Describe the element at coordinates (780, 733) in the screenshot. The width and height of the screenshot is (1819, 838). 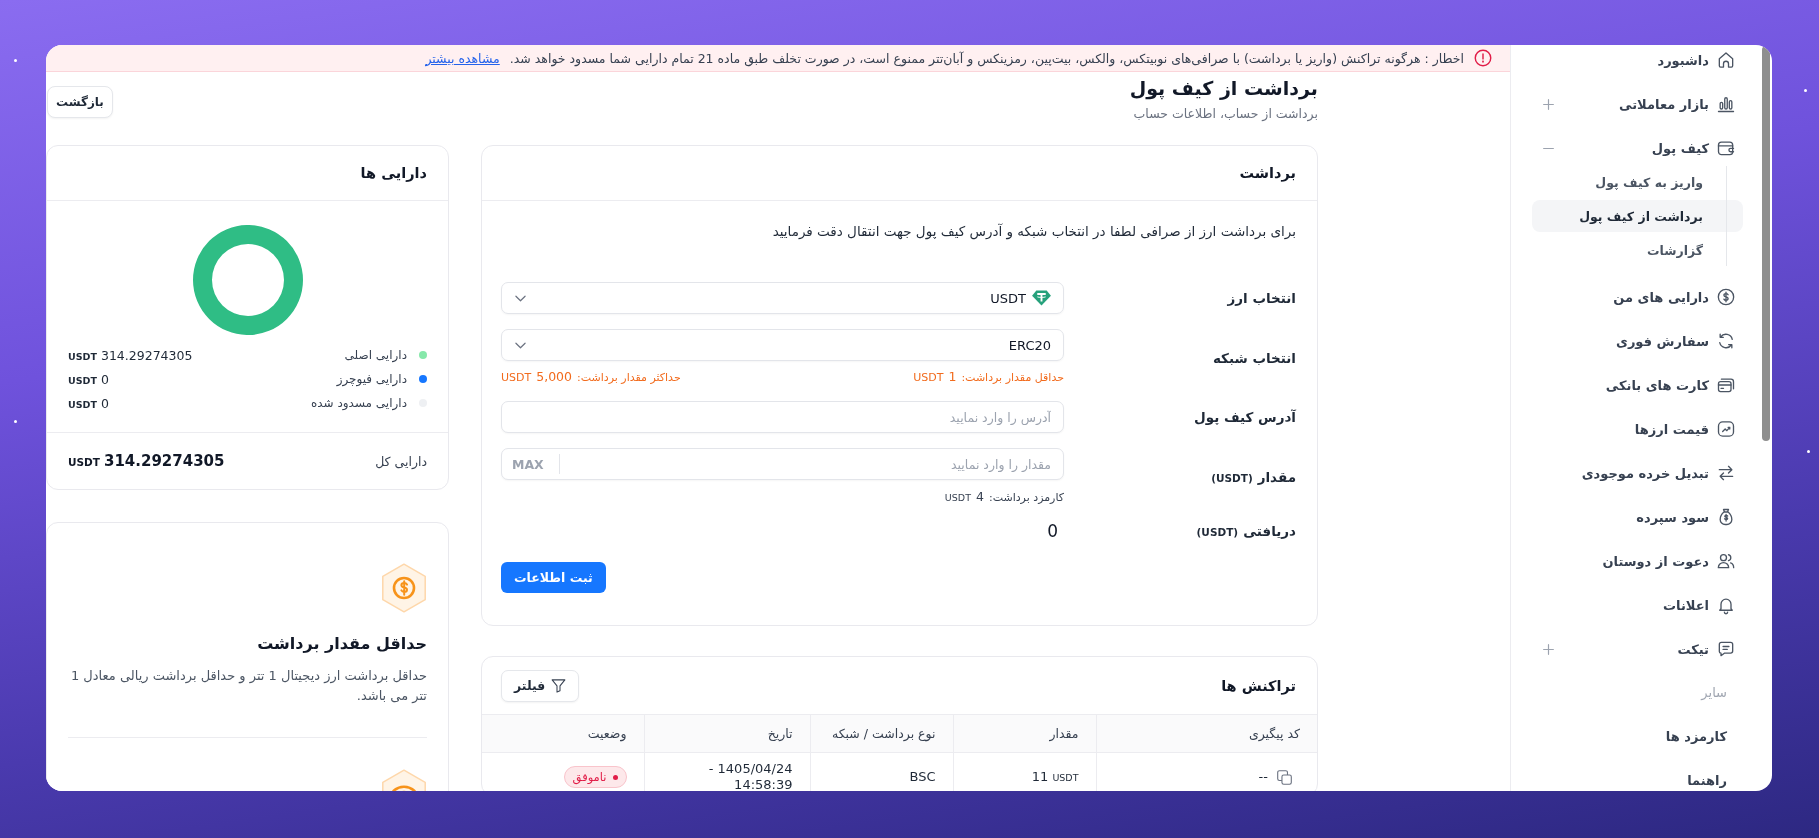
I see `column-header: تاریخ` at that location.